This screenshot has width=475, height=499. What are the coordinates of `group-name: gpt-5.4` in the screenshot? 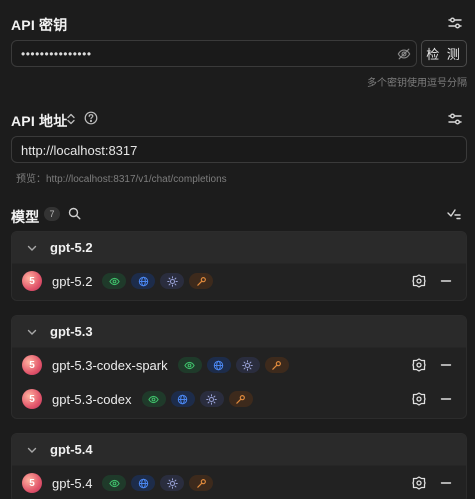 It's located at (71, 449).